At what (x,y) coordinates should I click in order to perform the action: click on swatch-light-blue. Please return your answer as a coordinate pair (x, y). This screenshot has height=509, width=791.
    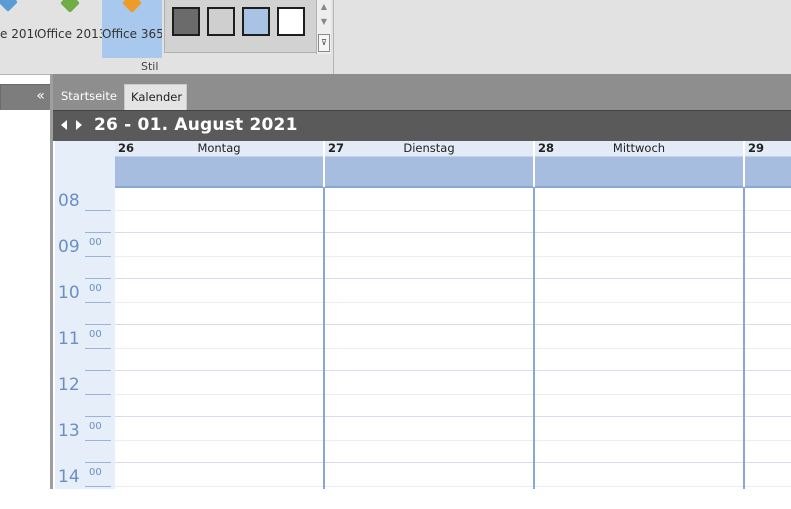
    Looking at the image, I should click on (256, 21).